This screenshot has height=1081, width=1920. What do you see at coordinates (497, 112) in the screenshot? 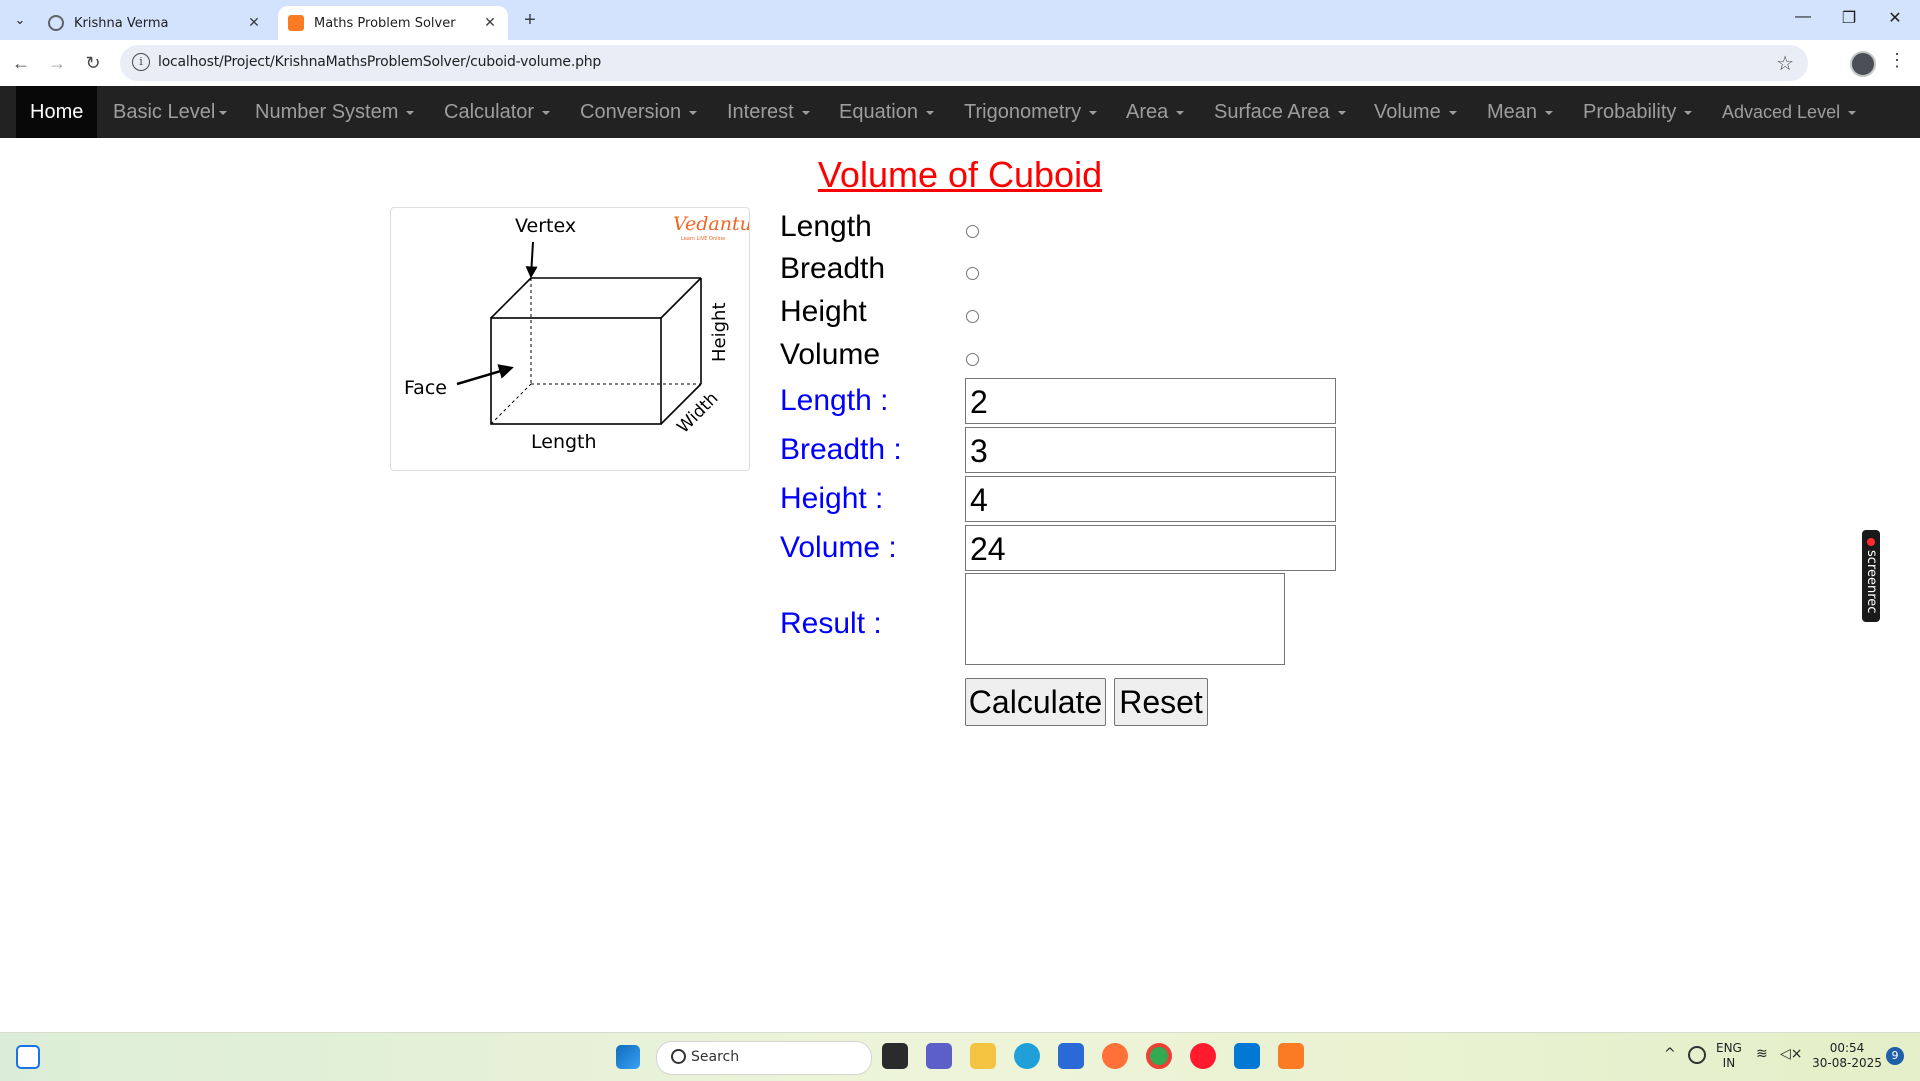
I see `nav-calculator: Calculator` at bounding box center [497, 112].